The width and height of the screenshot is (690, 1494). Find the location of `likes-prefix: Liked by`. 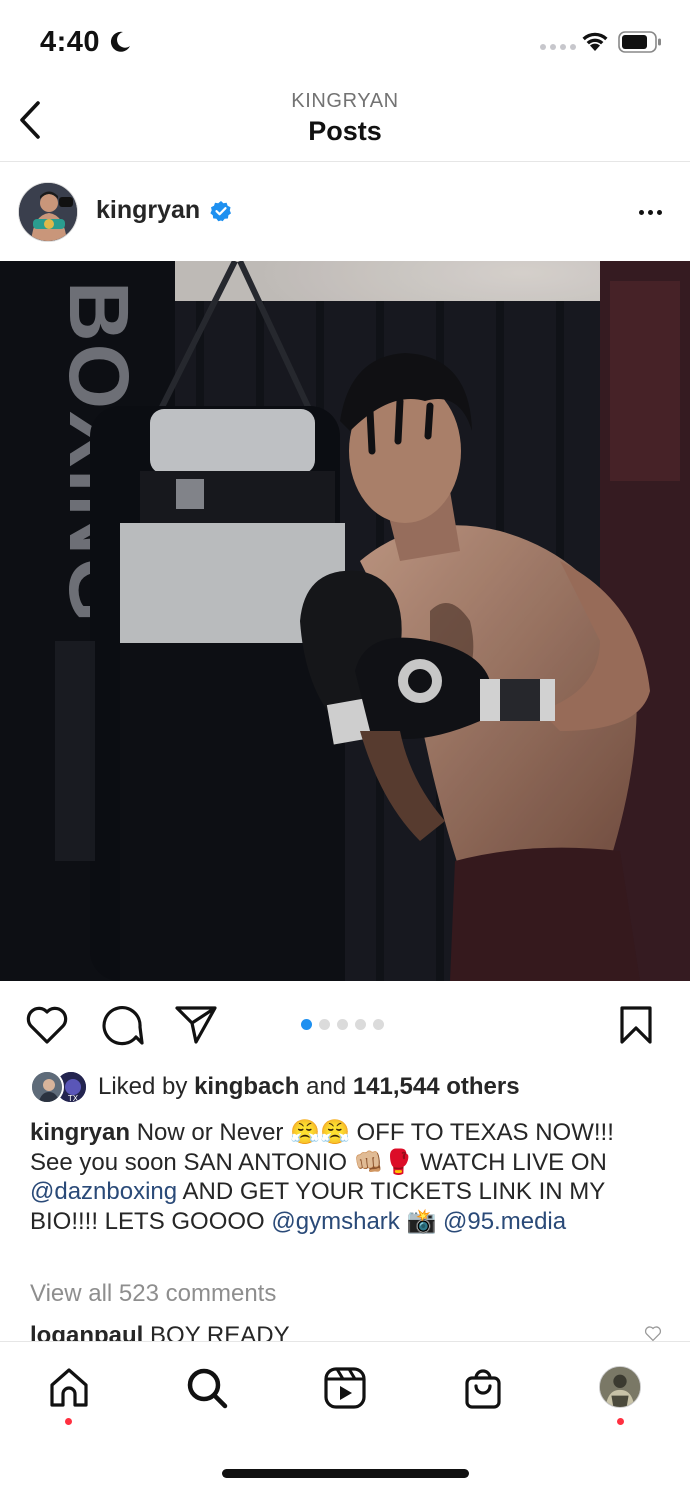

likes-prefix: Liked by is located at coordinates (146, 1086).